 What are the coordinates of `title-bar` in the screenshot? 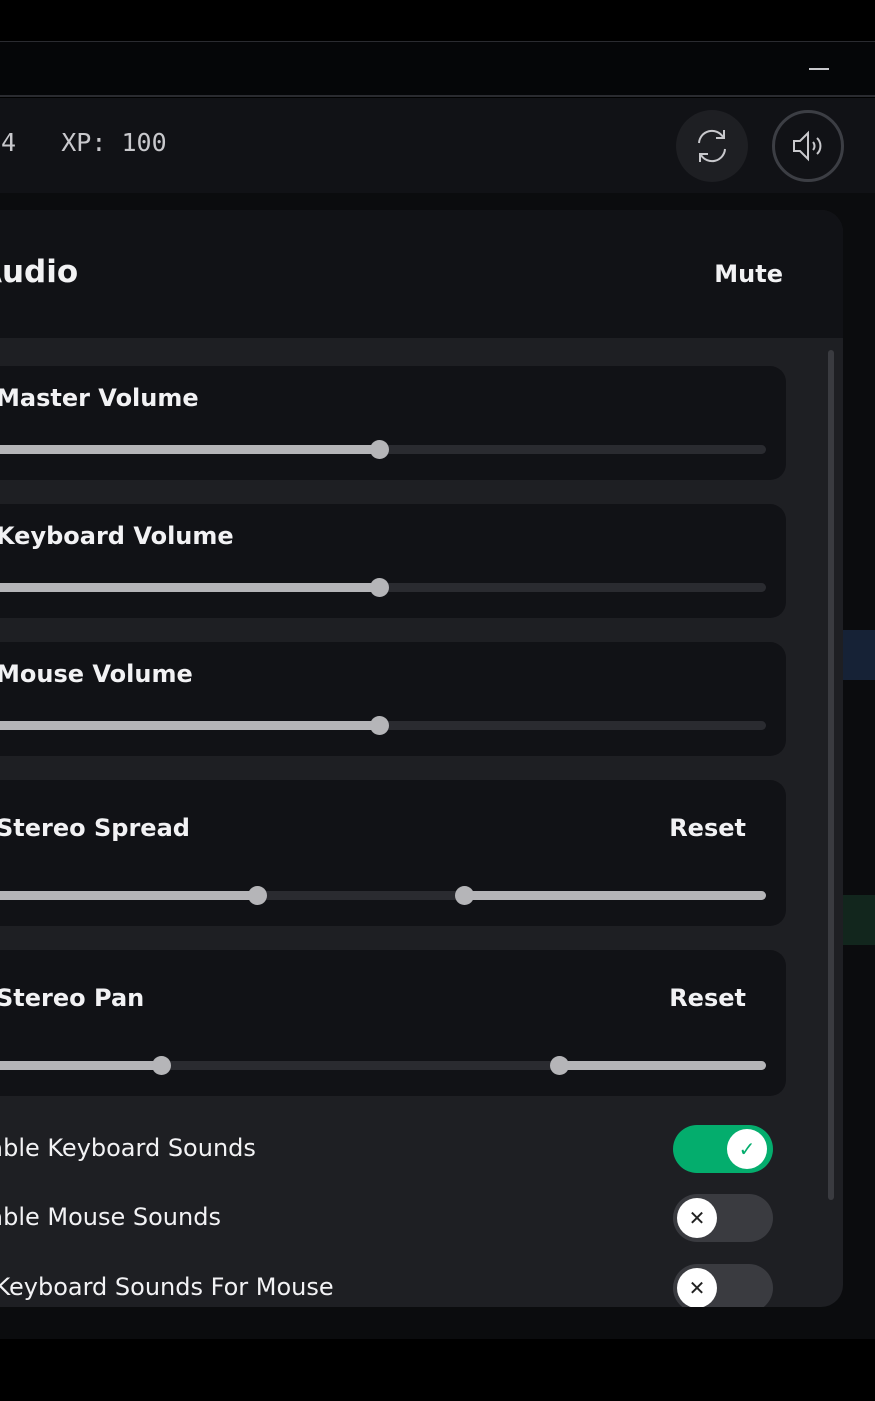 It's located at (437, 69).